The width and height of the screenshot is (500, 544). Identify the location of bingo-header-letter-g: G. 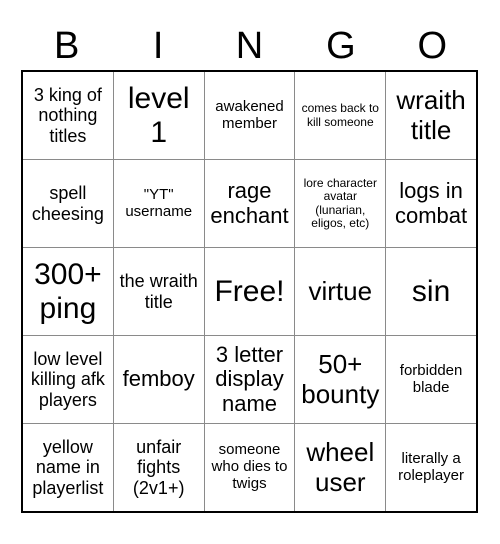
(341, 46).